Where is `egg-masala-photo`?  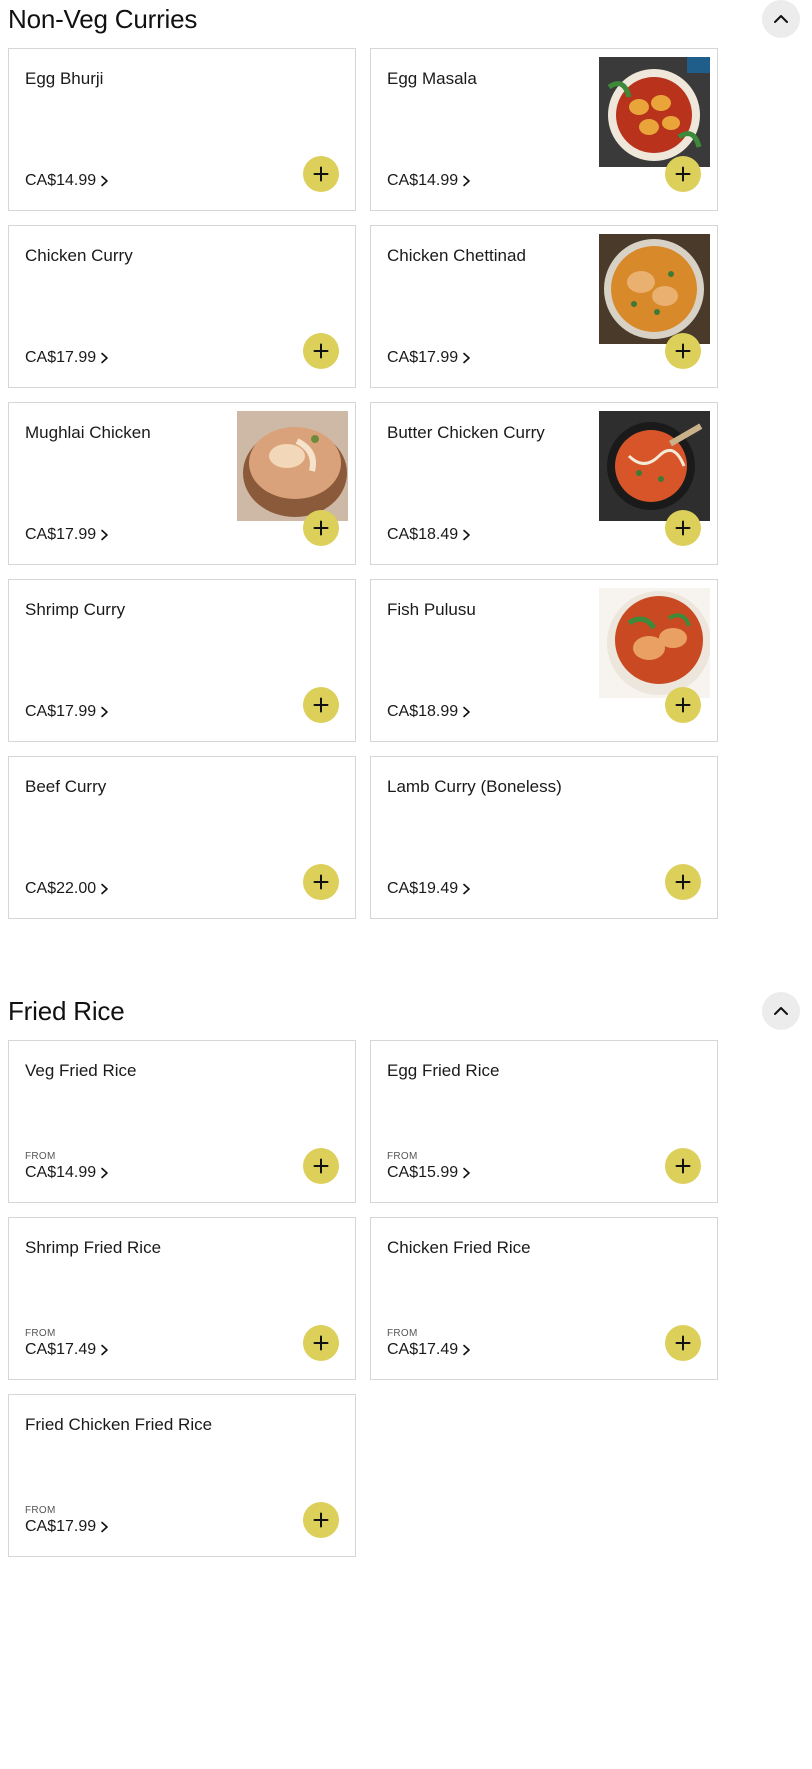 egg-masala-photo is located at coordinates (654, 112).